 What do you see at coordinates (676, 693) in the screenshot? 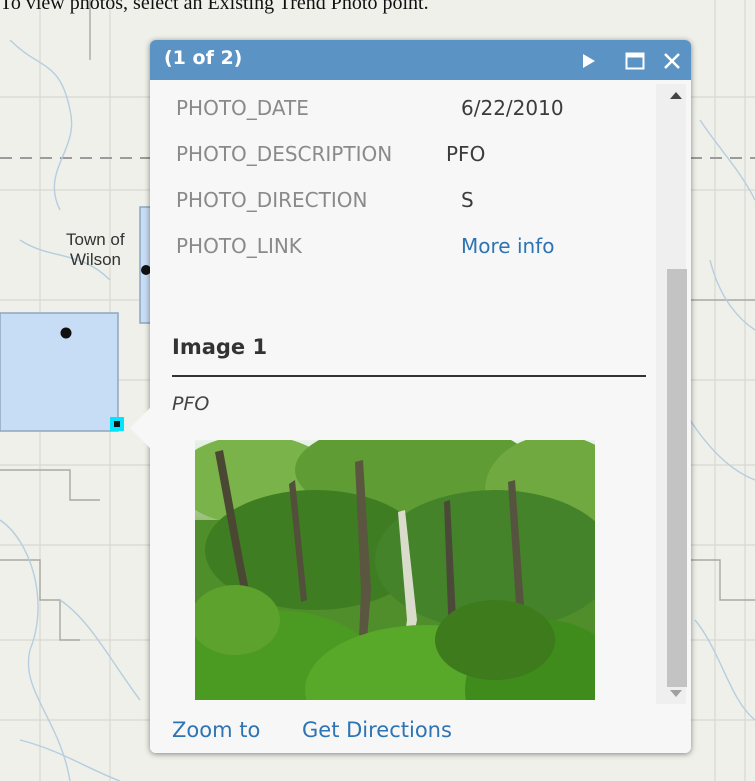
I see `scroll-down-arrow-icon` at bounding box center [676, 693].